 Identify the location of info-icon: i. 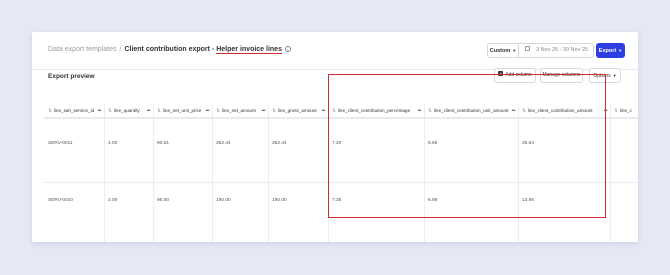
(287, 49).